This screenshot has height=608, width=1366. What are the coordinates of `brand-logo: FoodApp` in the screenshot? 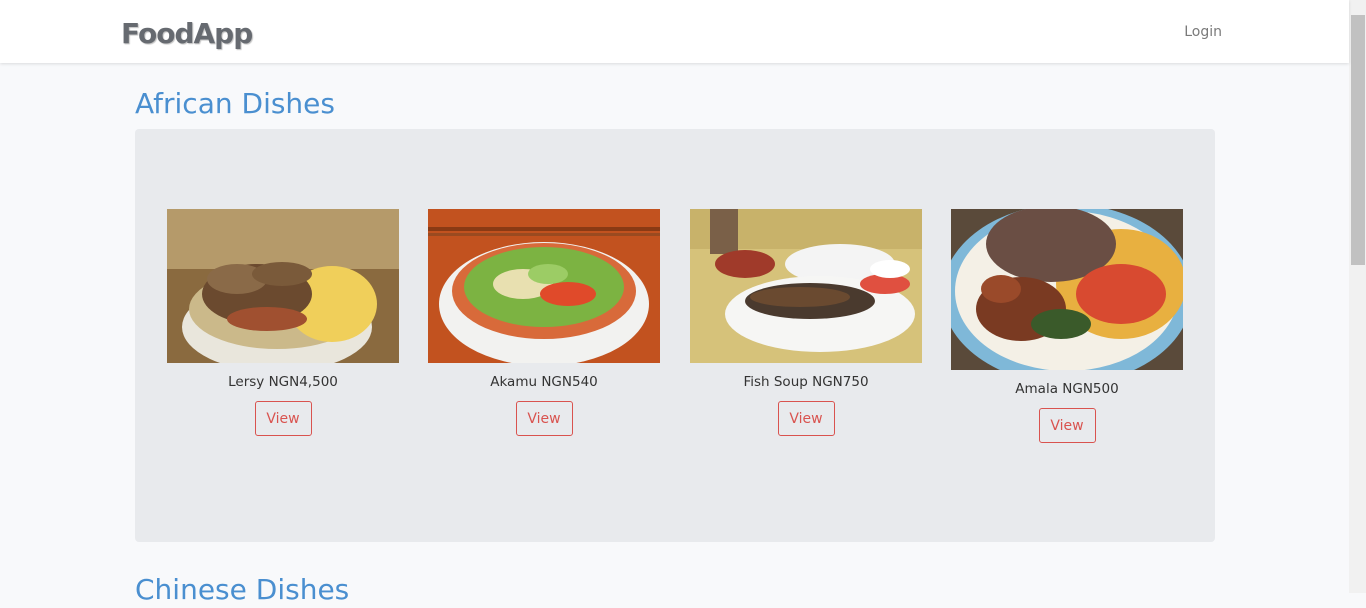 It's located at (187, 34).